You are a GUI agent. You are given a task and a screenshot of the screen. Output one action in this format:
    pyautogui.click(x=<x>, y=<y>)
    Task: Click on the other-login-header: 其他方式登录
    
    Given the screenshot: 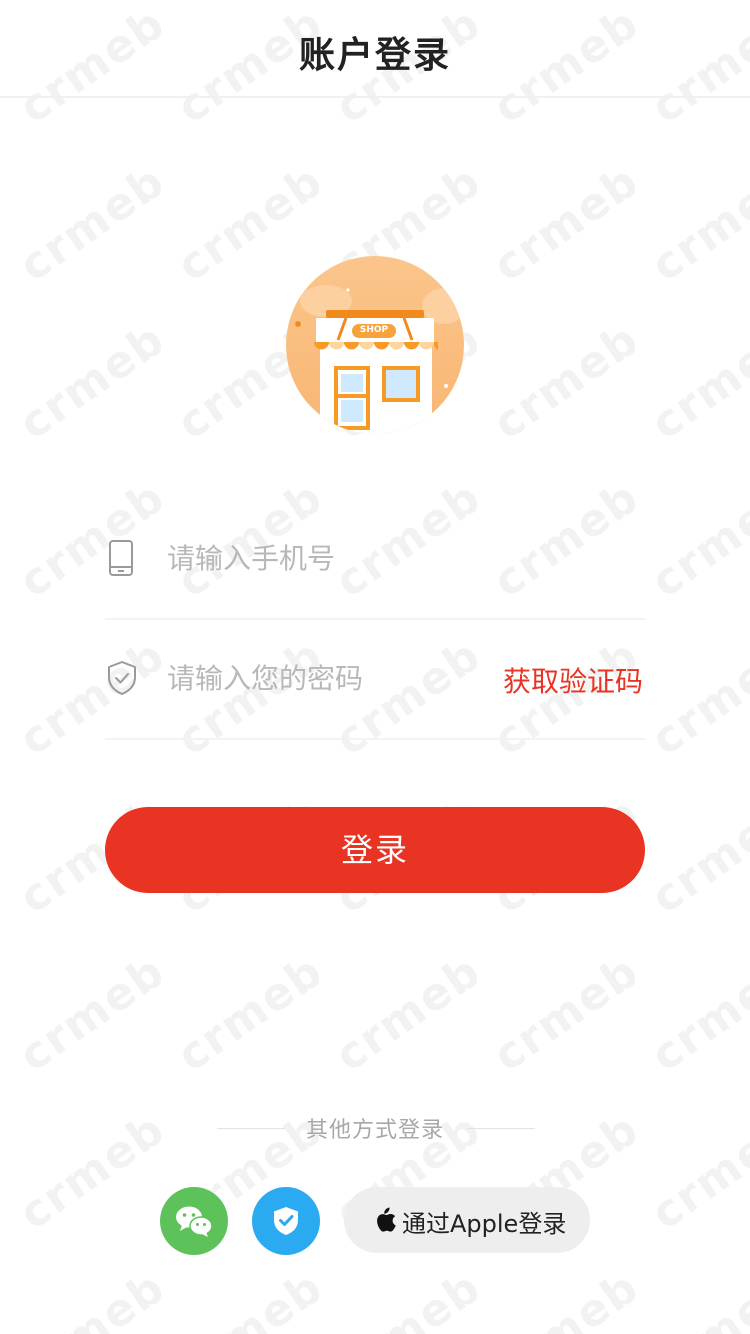 What is the action you would take?
    pyautogui.click(x=375, y=1130)
    